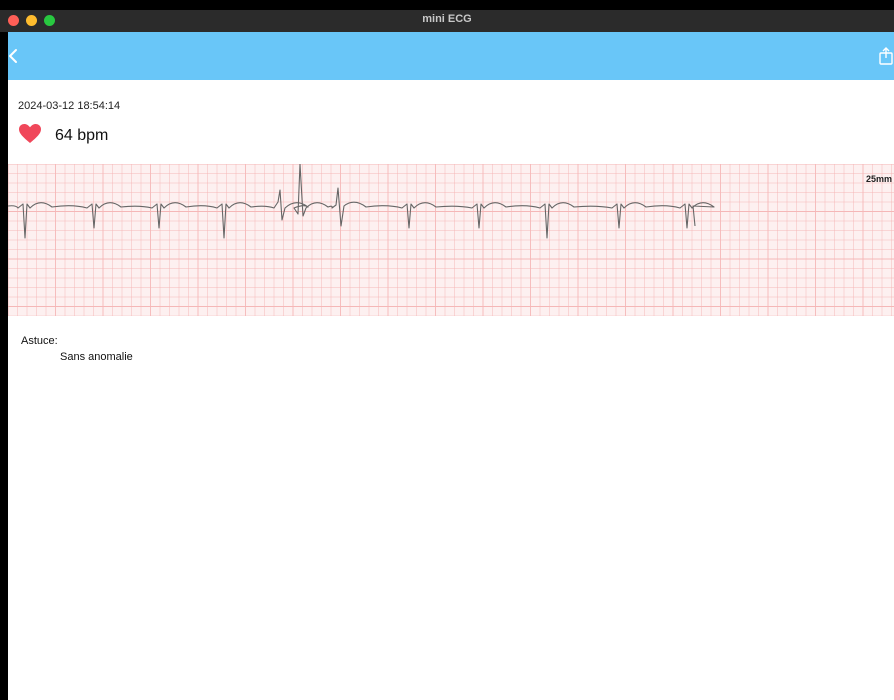  Describe the element at coordinates (451, 56) in the screenshot. I see `navigation-bar` at that location.